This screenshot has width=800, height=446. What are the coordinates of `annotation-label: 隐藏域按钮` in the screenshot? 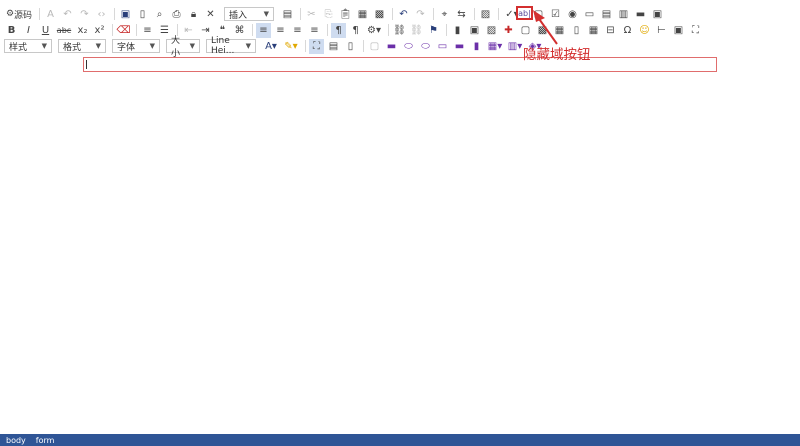 It's located at (557, 55).